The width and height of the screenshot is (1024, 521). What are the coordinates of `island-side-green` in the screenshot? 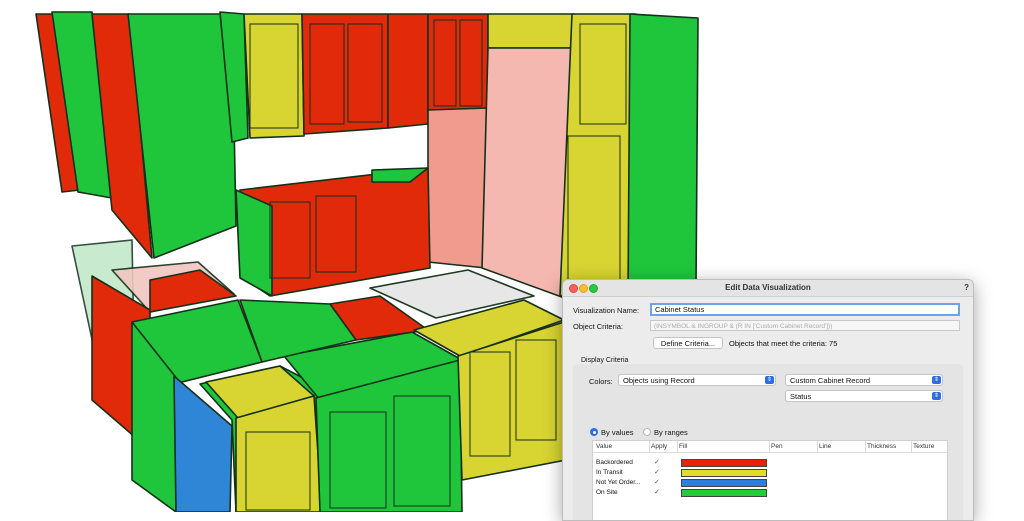 It's located at (254, 243).